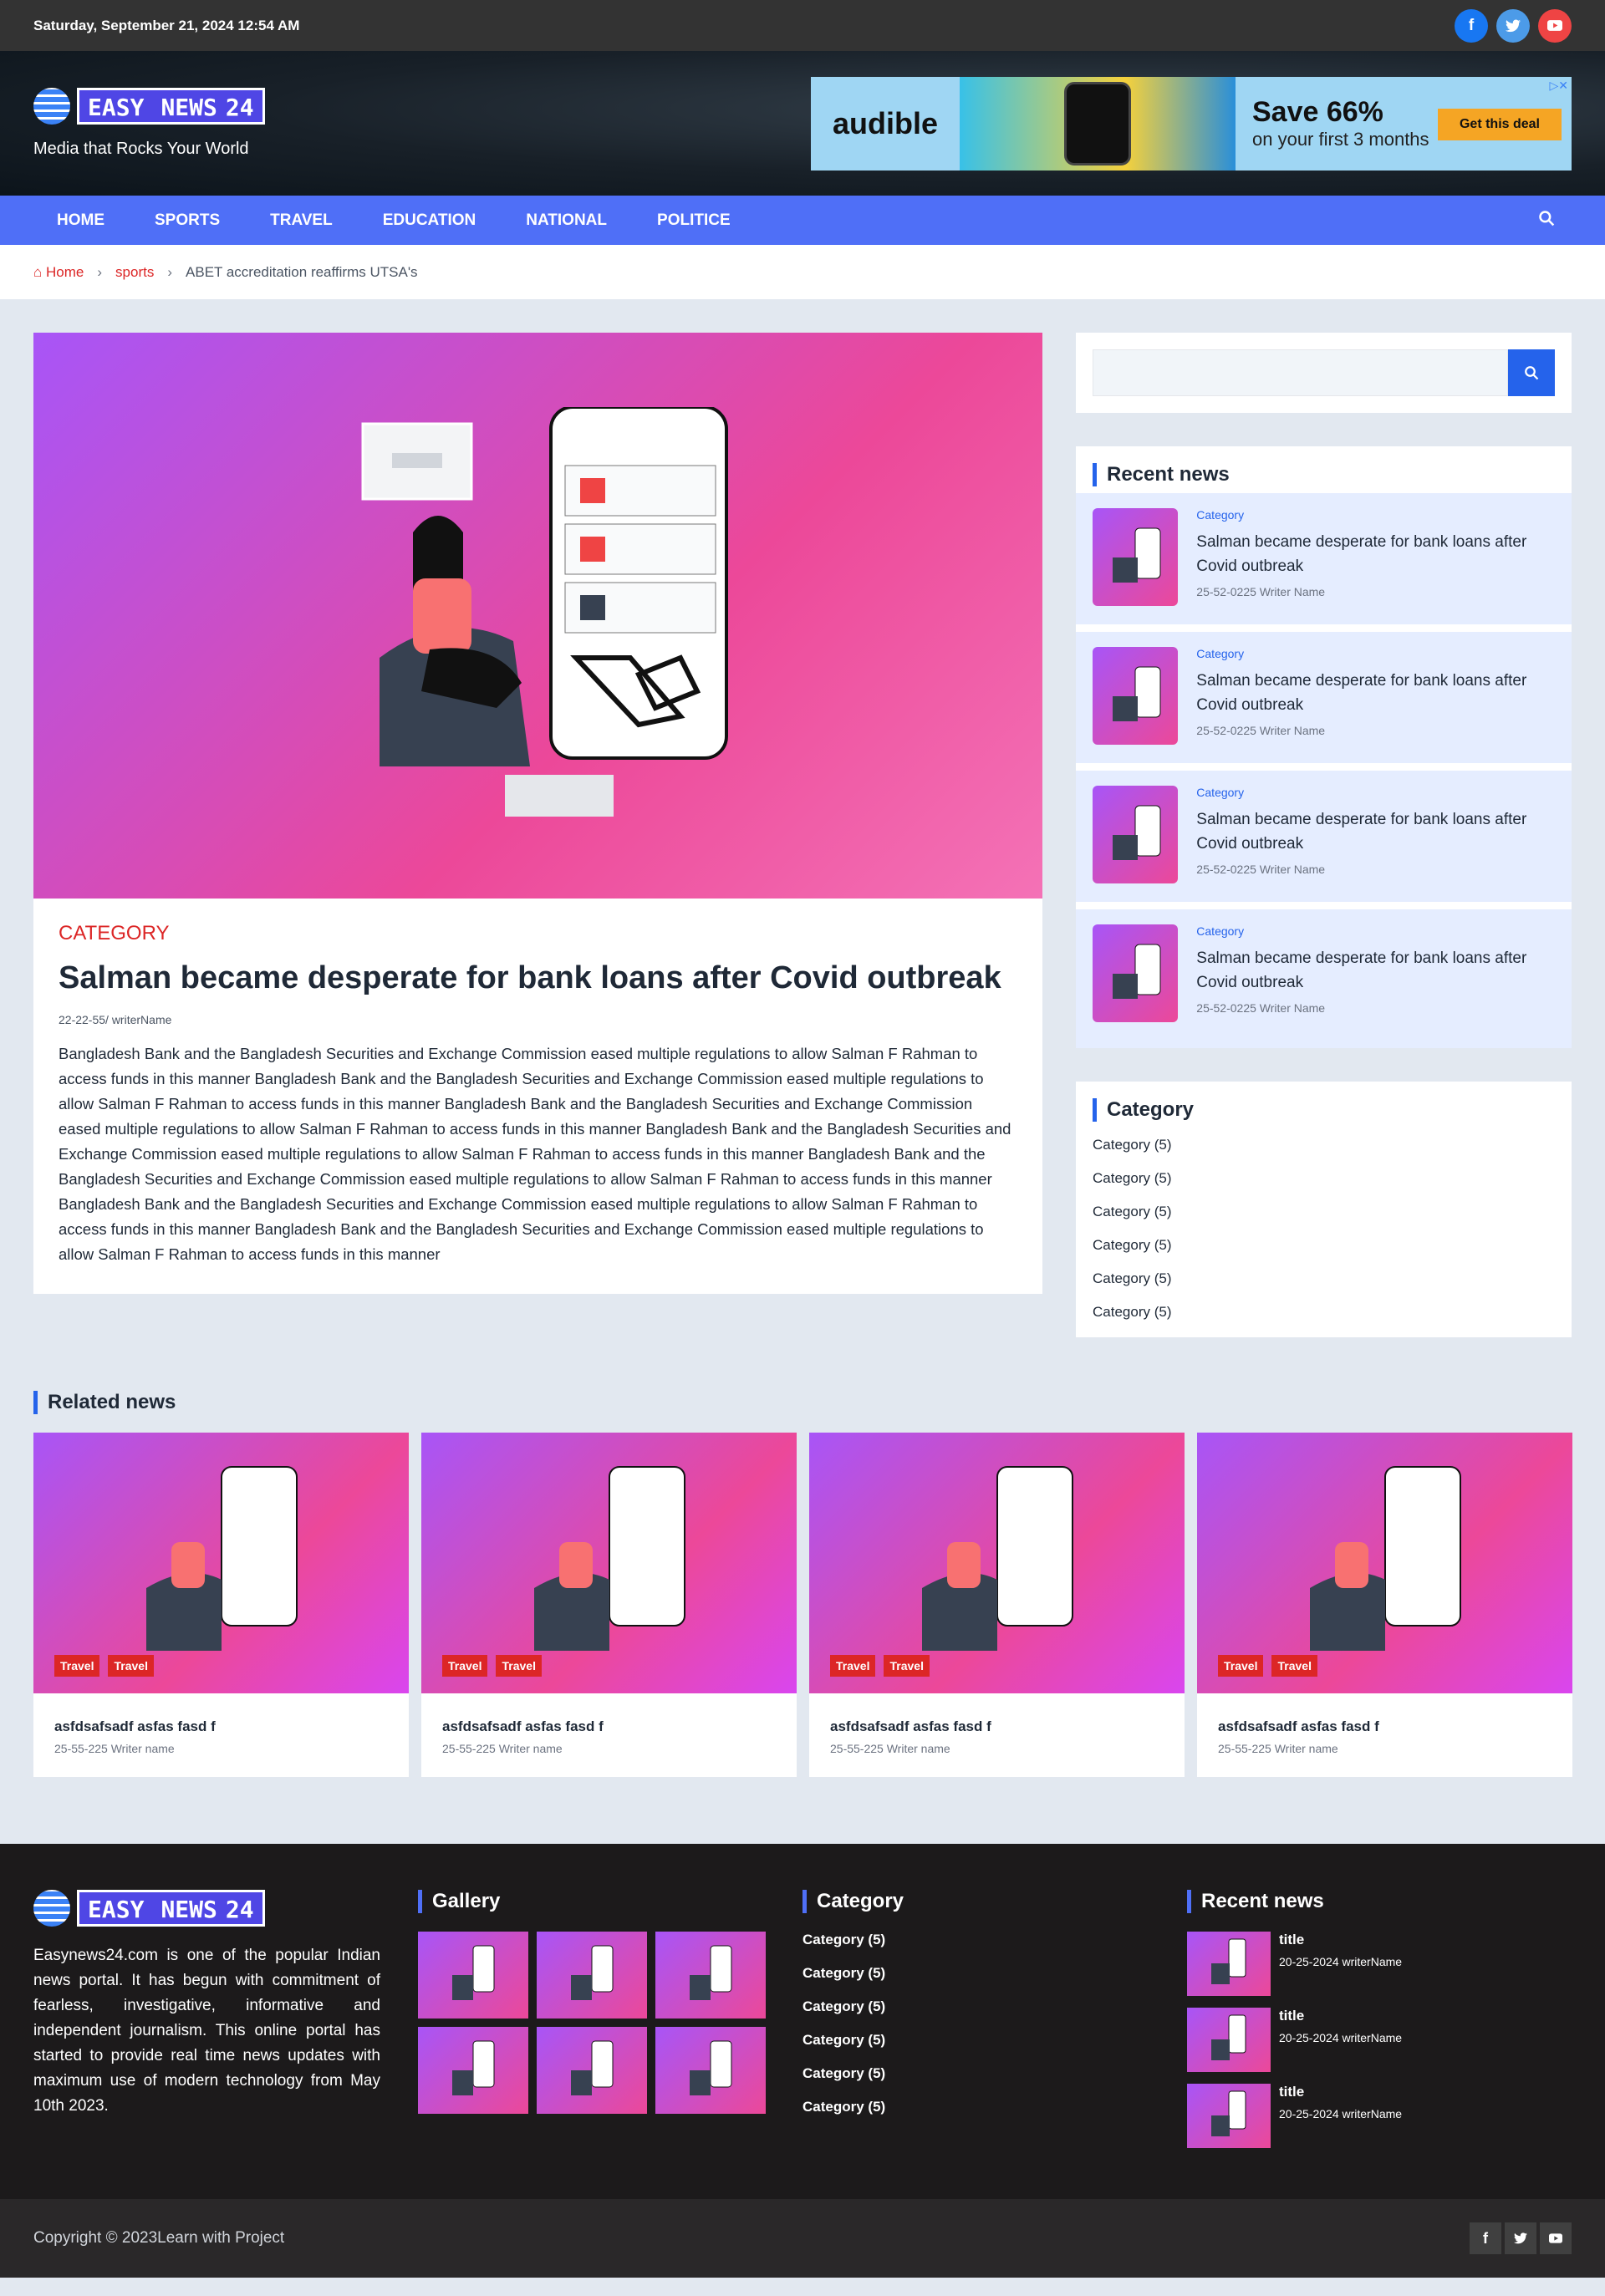 This screenshot has width=1605, height=2296. I want to click on social-links: f, so click(1513, 25).